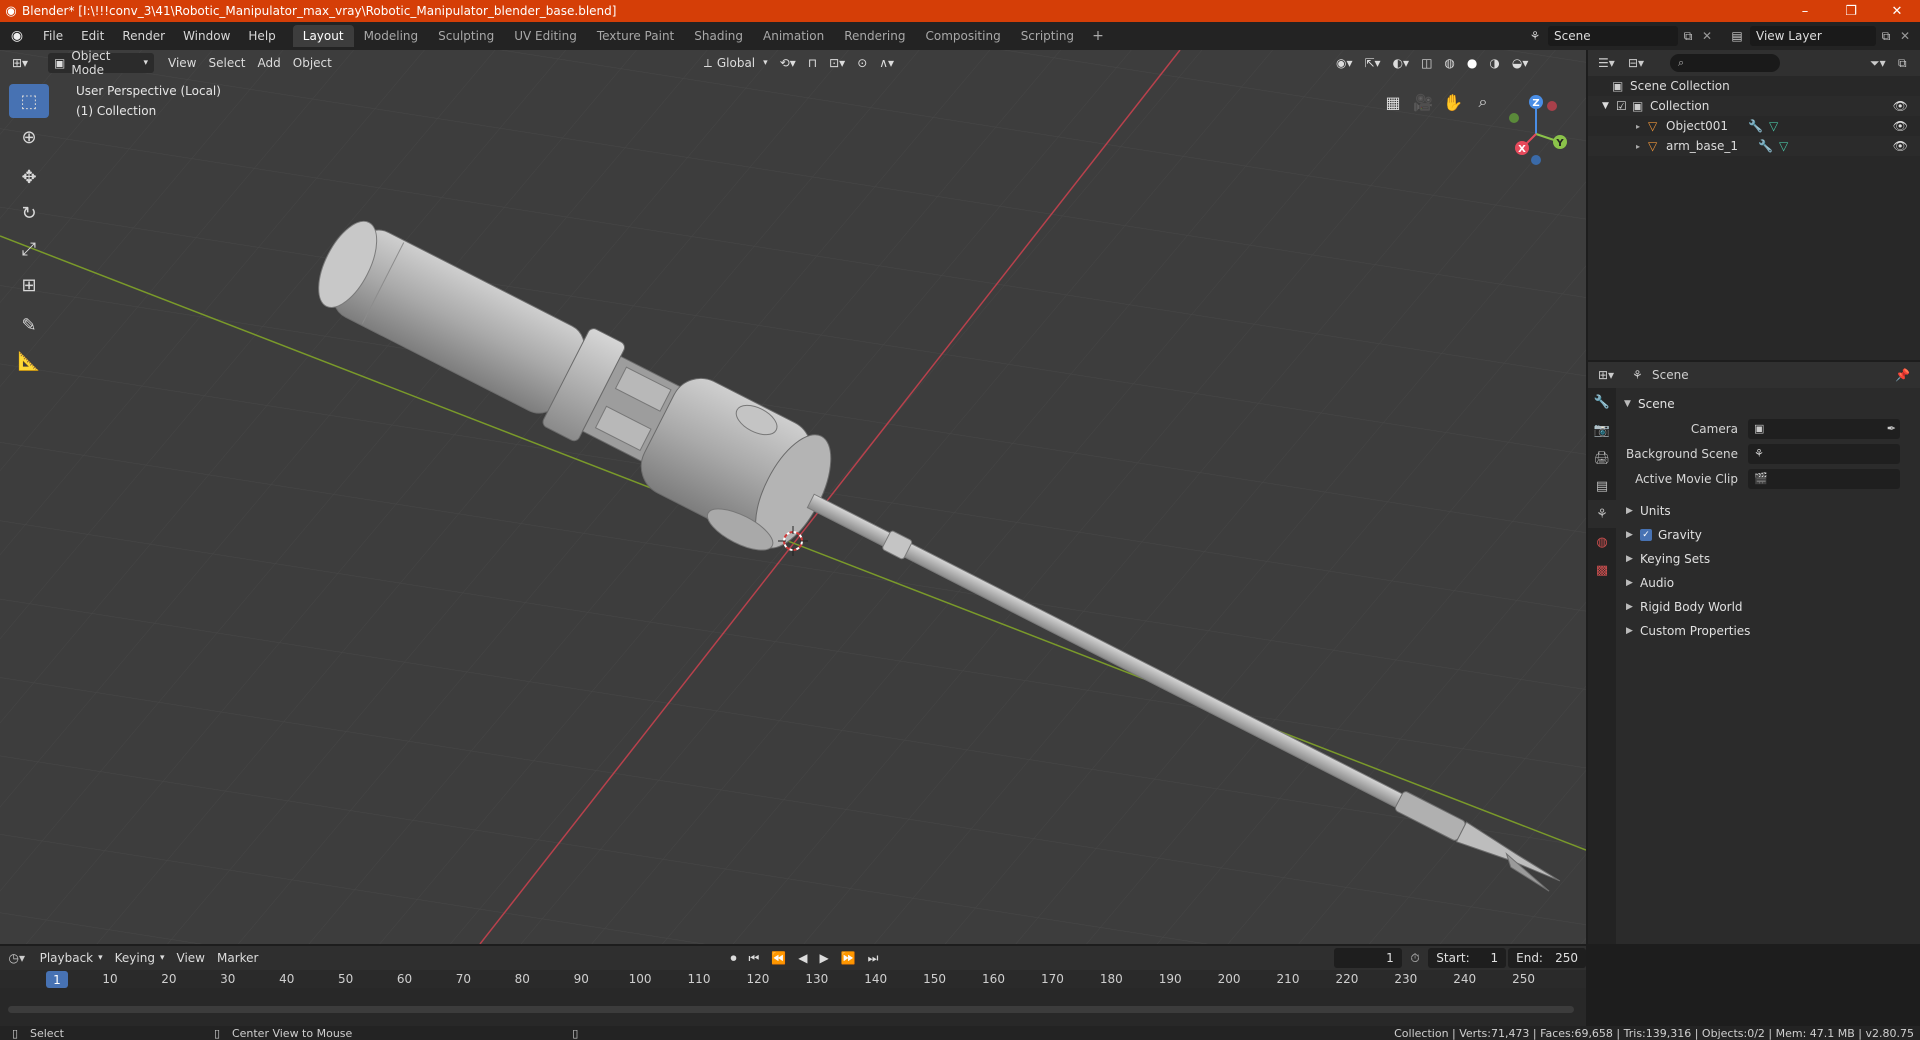 Image resolution: width=1920 pixels, height=1040 pixels. Describe the element at coordinates (57, 979) in the screenshot. I see `playhead: 1` at that location.